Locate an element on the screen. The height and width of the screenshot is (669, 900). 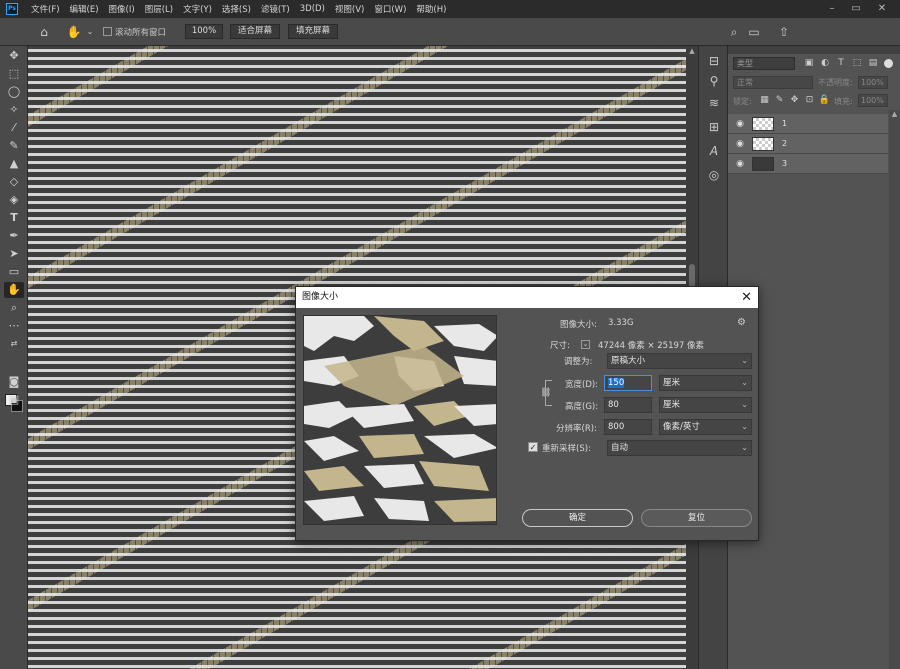
type-tool-icon: T is located at coordinates (14, 218).